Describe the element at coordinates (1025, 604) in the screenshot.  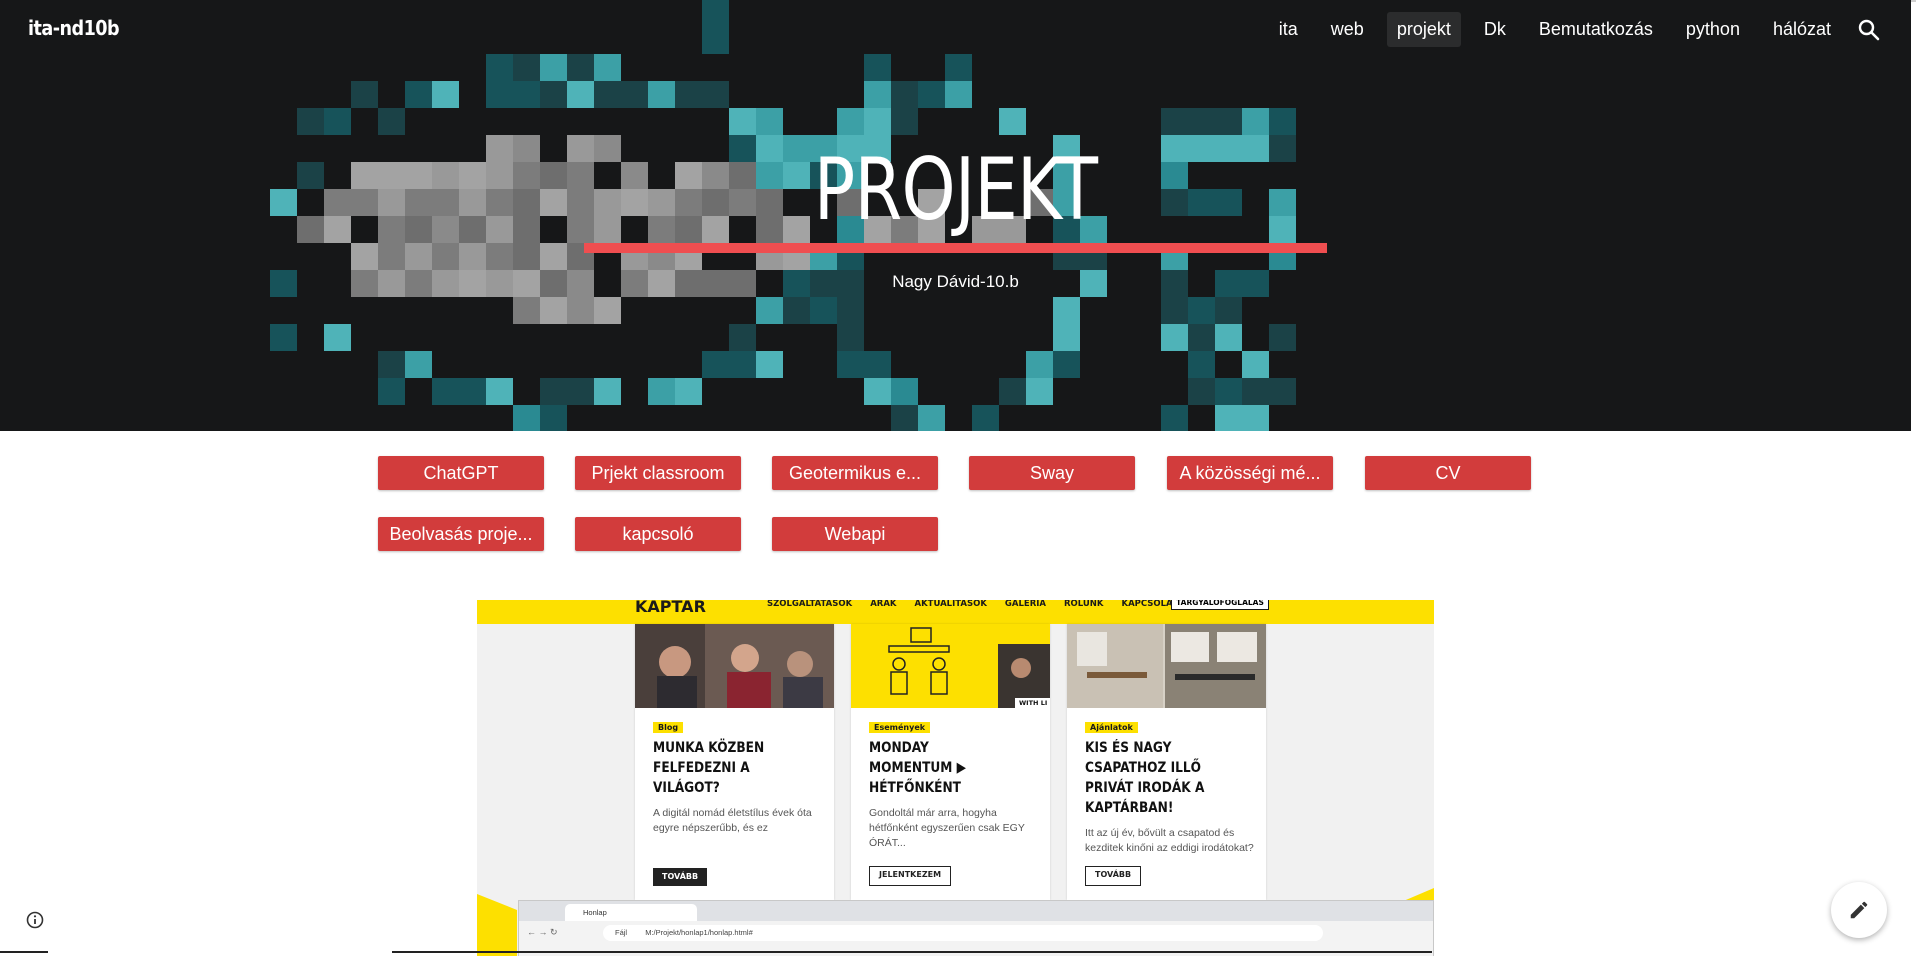
I see `embed-nav-link: GALÉRIA` at that location.